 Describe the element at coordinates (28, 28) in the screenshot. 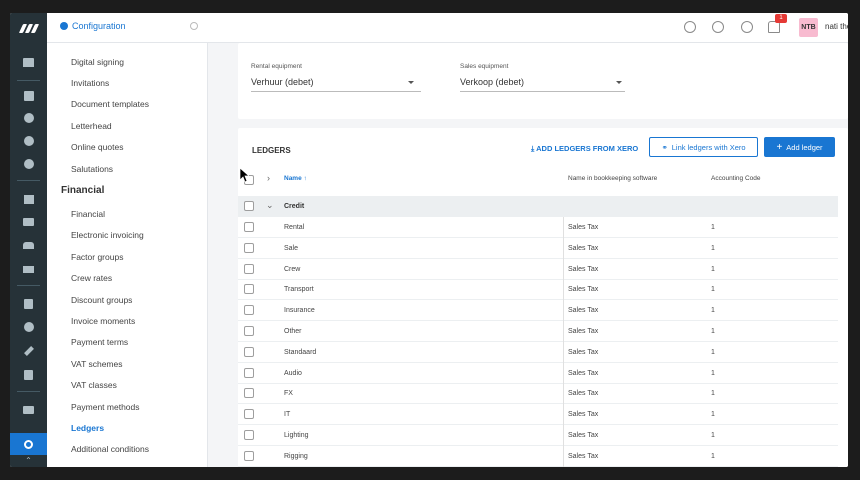

I see `app-logo` at that location.